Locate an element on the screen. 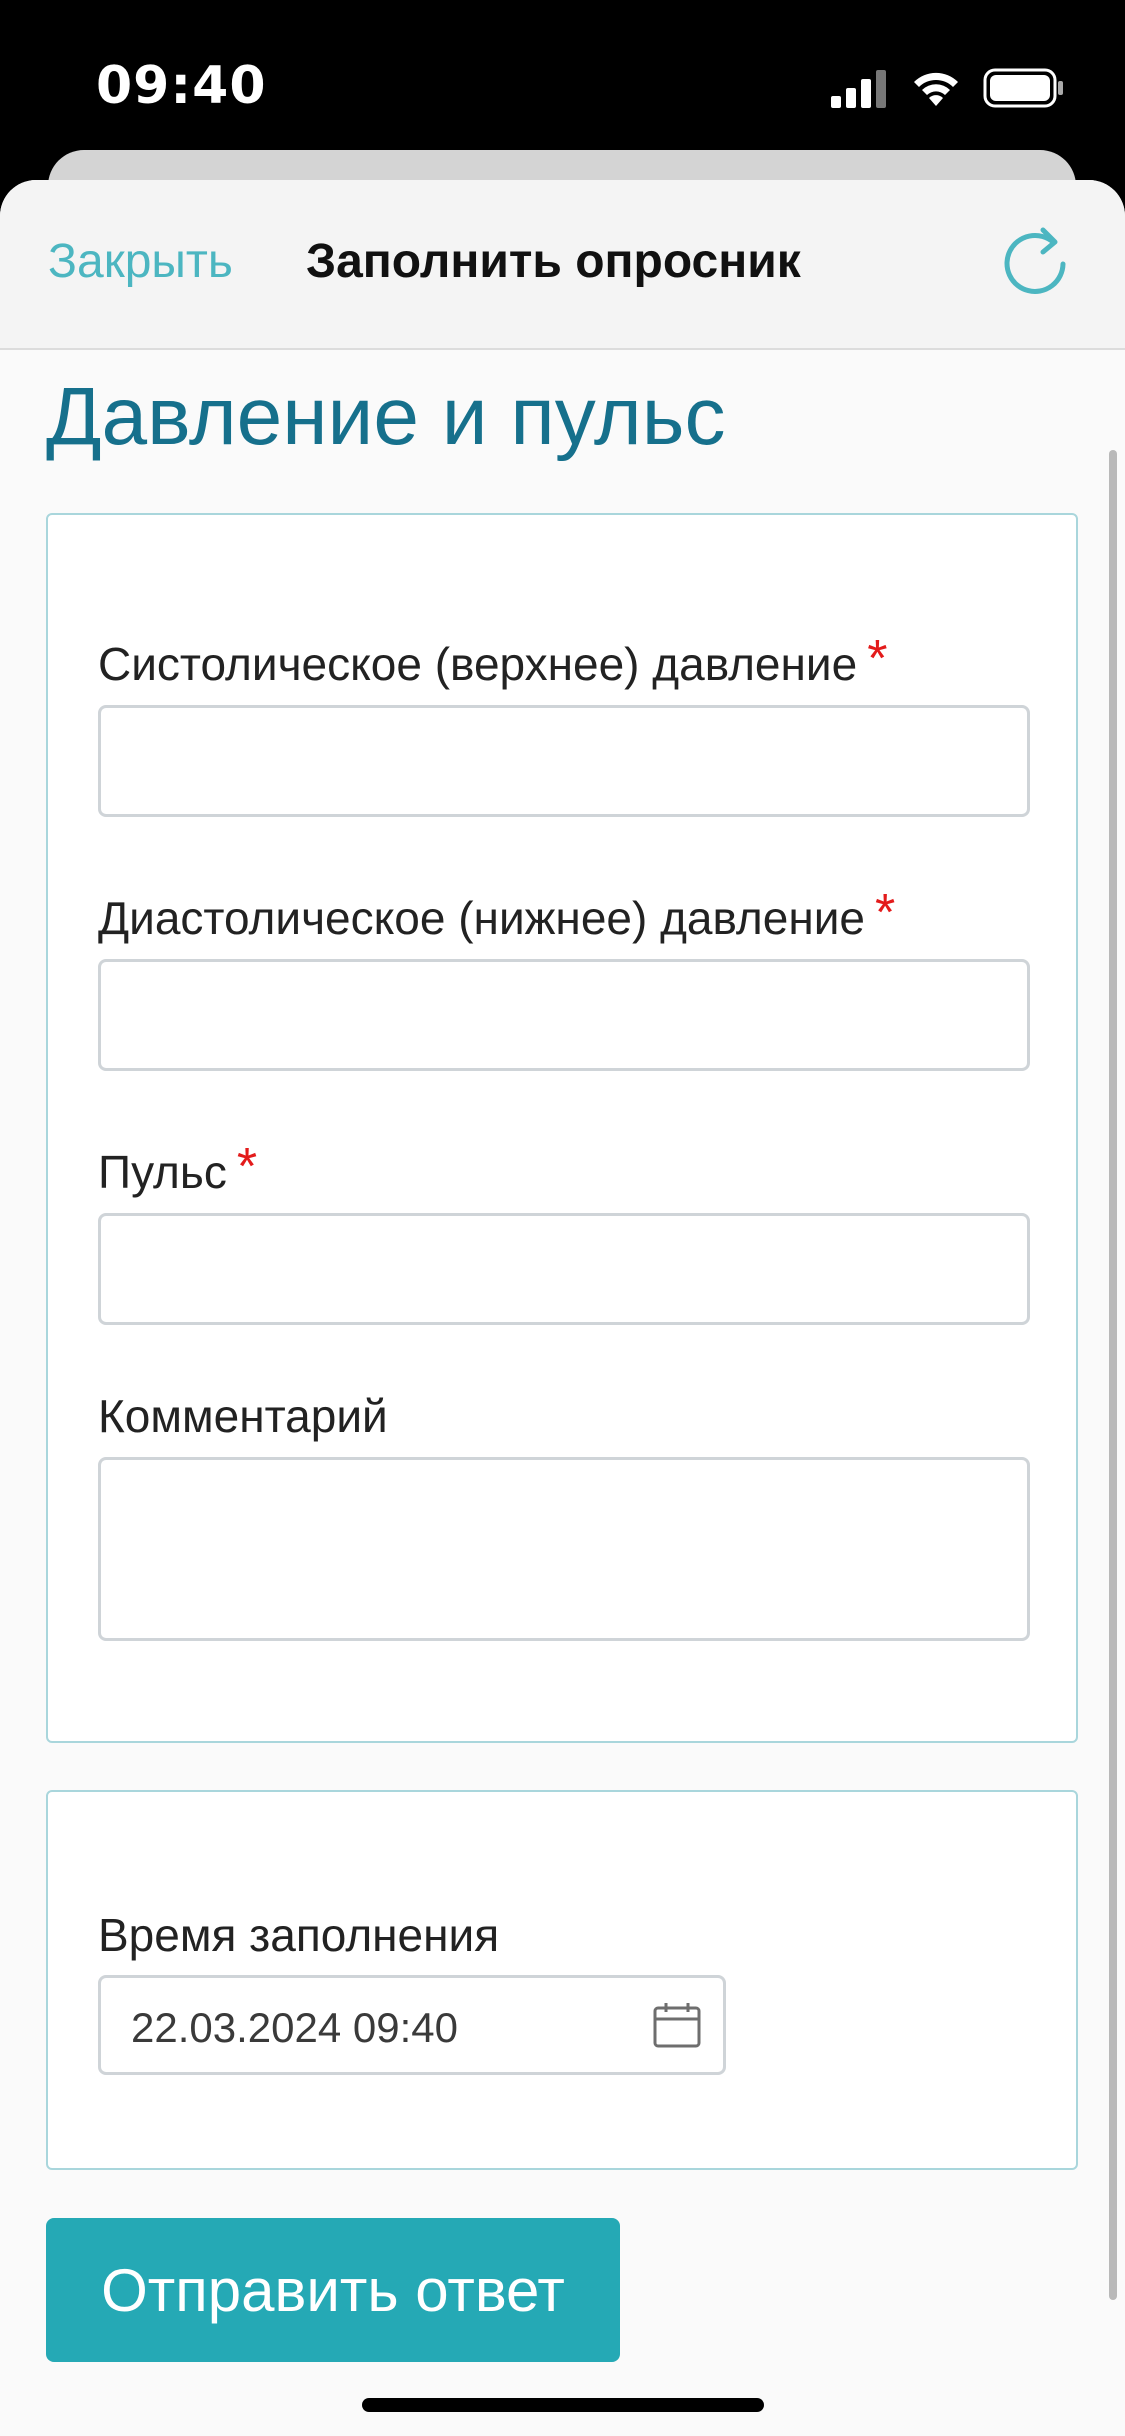 The image size is (1125, 2436). submit-button: Отправить ответ is located at coordinates (333, 2290).